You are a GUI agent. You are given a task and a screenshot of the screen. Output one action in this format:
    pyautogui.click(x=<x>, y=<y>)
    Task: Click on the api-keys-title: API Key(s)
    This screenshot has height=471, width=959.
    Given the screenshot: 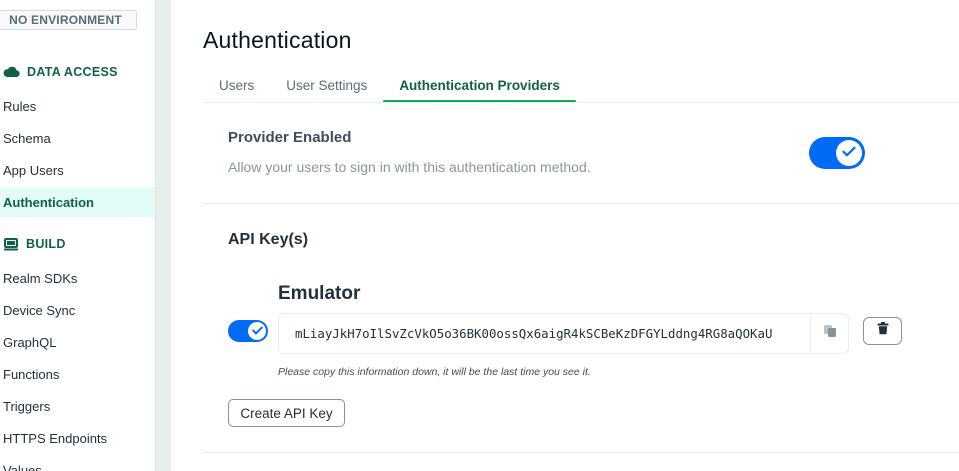 What is the action you would take?
    pyautogui.click(x=268, y=239)
    